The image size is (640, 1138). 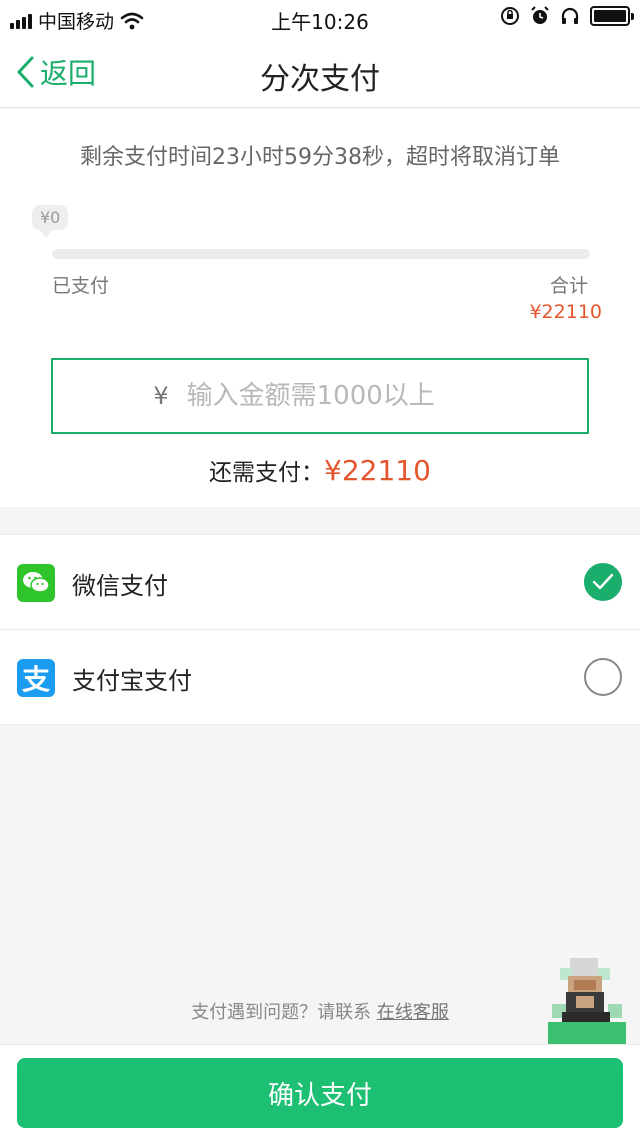 I want to click on rotation-lock-icon, so click(x=510, y=16).